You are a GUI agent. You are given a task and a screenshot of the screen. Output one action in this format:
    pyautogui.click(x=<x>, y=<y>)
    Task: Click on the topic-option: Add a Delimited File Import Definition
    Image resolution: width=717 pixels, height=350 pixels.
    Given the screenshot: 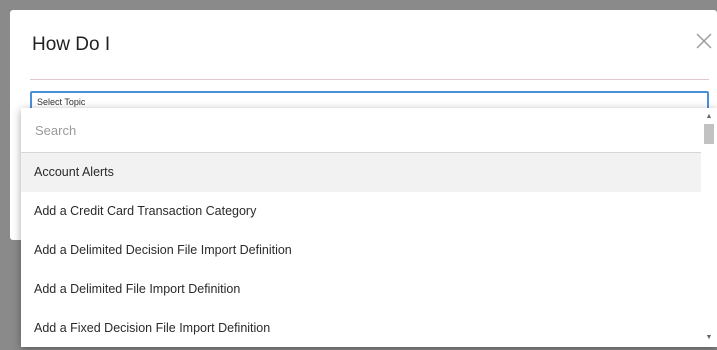 What is the action you would take?
    pyautogui.click(x=361, y=289)
    